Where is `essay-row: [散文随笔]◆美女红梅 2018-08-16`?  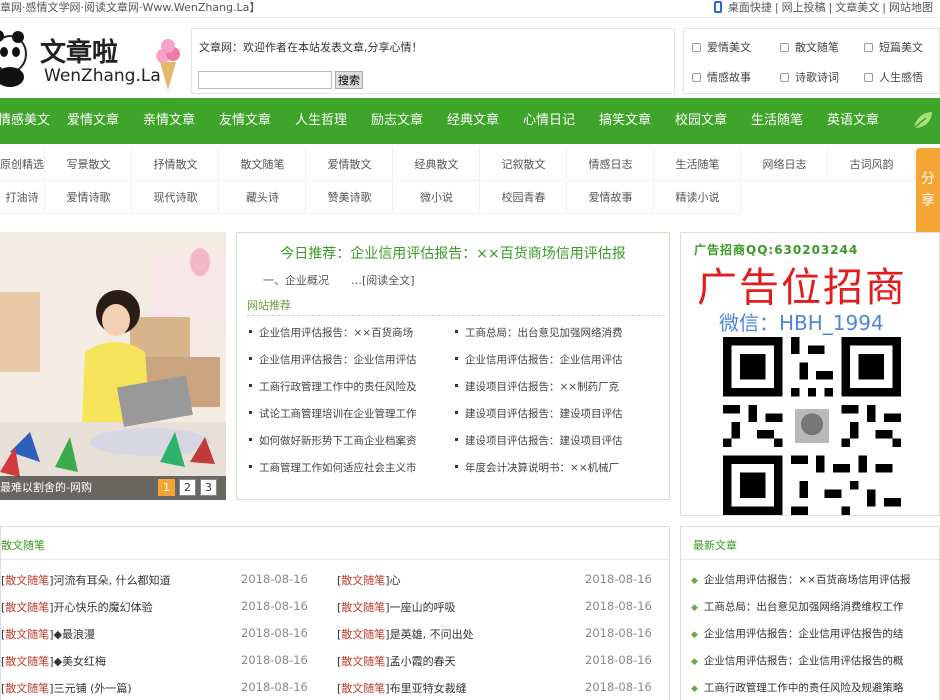
essay-row: [散文随笔]◆美女红梅 2018-08-16 is located at coordinates (166, 661).